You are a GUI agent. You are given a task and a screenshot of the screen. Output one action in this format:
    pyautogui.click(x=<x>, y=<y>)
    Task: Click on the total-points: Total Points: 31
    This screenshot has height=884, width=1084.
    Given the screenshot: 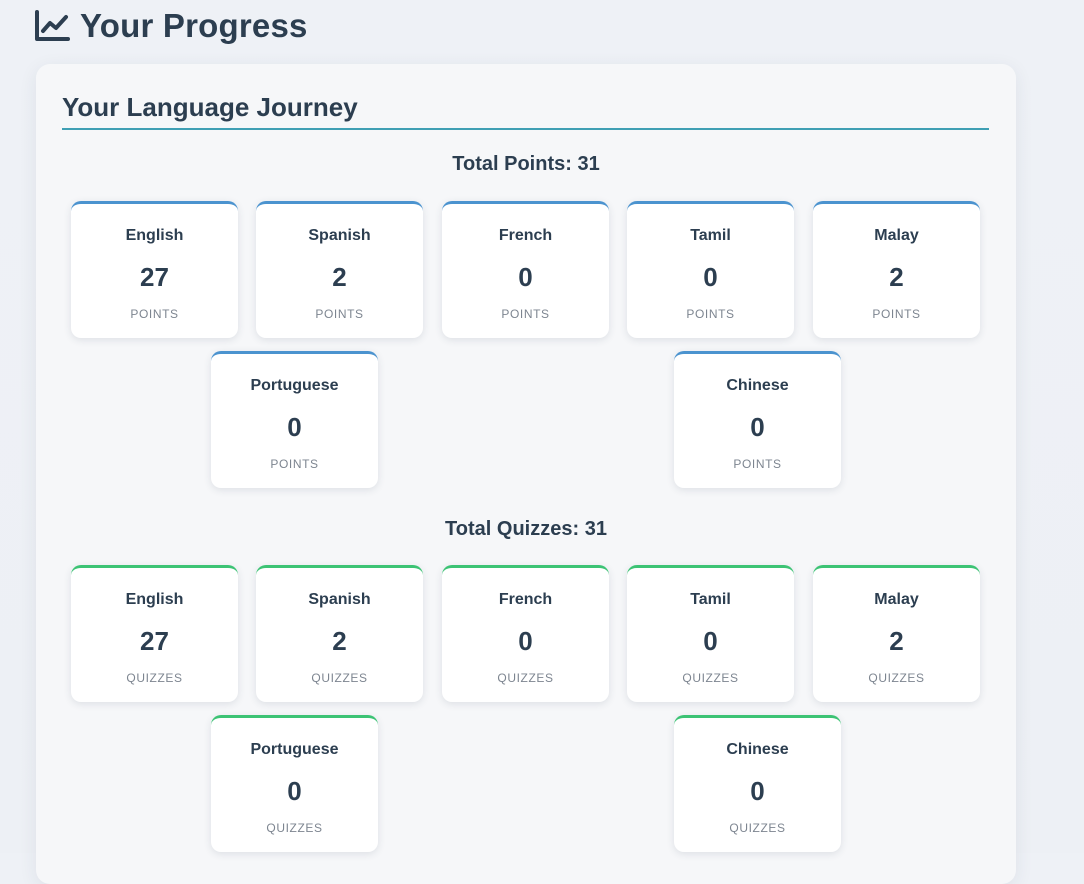 What is the action you would take?
    pyautogui.click(x=526, y=164)
    